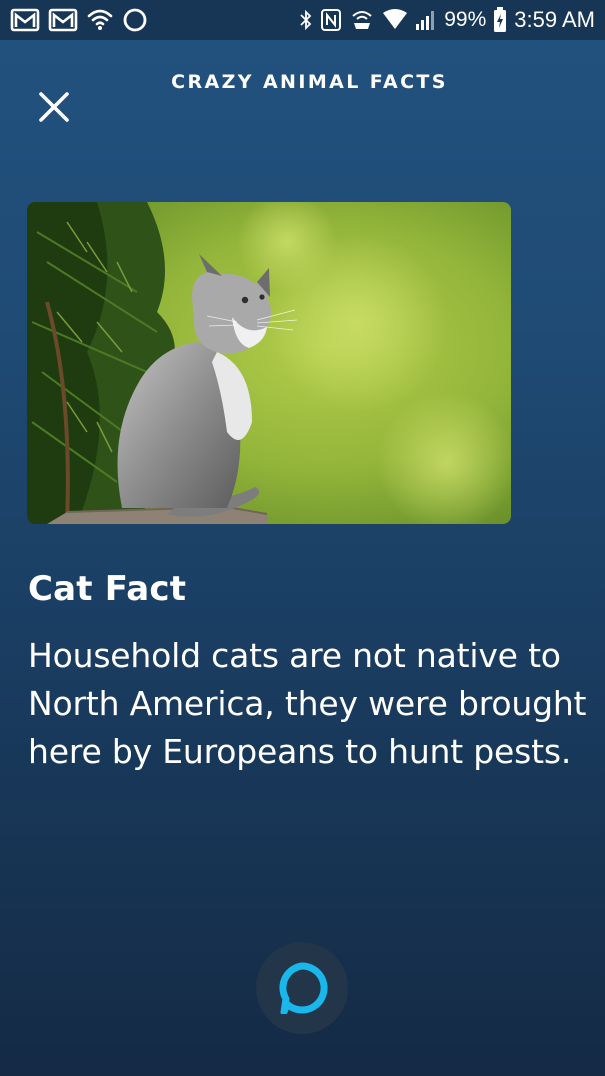 The width and height of the screenshot is (605, 1076). I want to click on battery-percent: 99%, so click(465, 19).